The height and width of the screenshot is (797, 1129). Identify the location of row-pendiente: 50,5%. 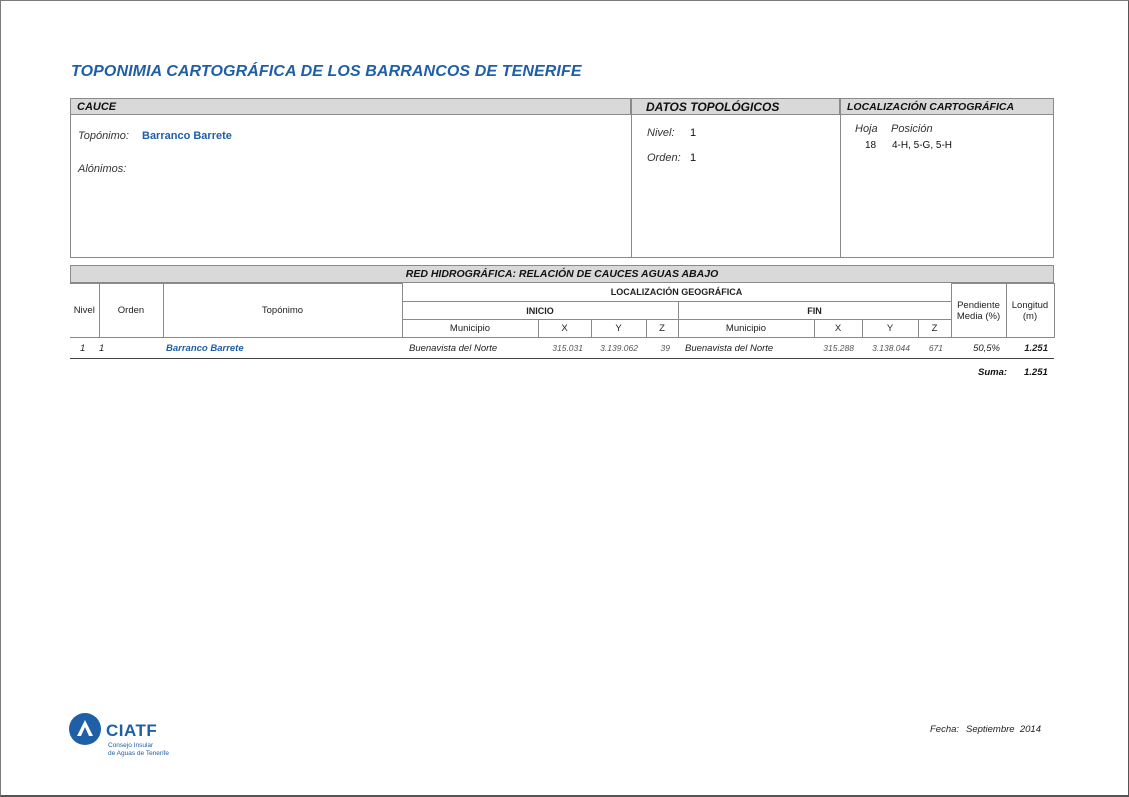
(978, 348).